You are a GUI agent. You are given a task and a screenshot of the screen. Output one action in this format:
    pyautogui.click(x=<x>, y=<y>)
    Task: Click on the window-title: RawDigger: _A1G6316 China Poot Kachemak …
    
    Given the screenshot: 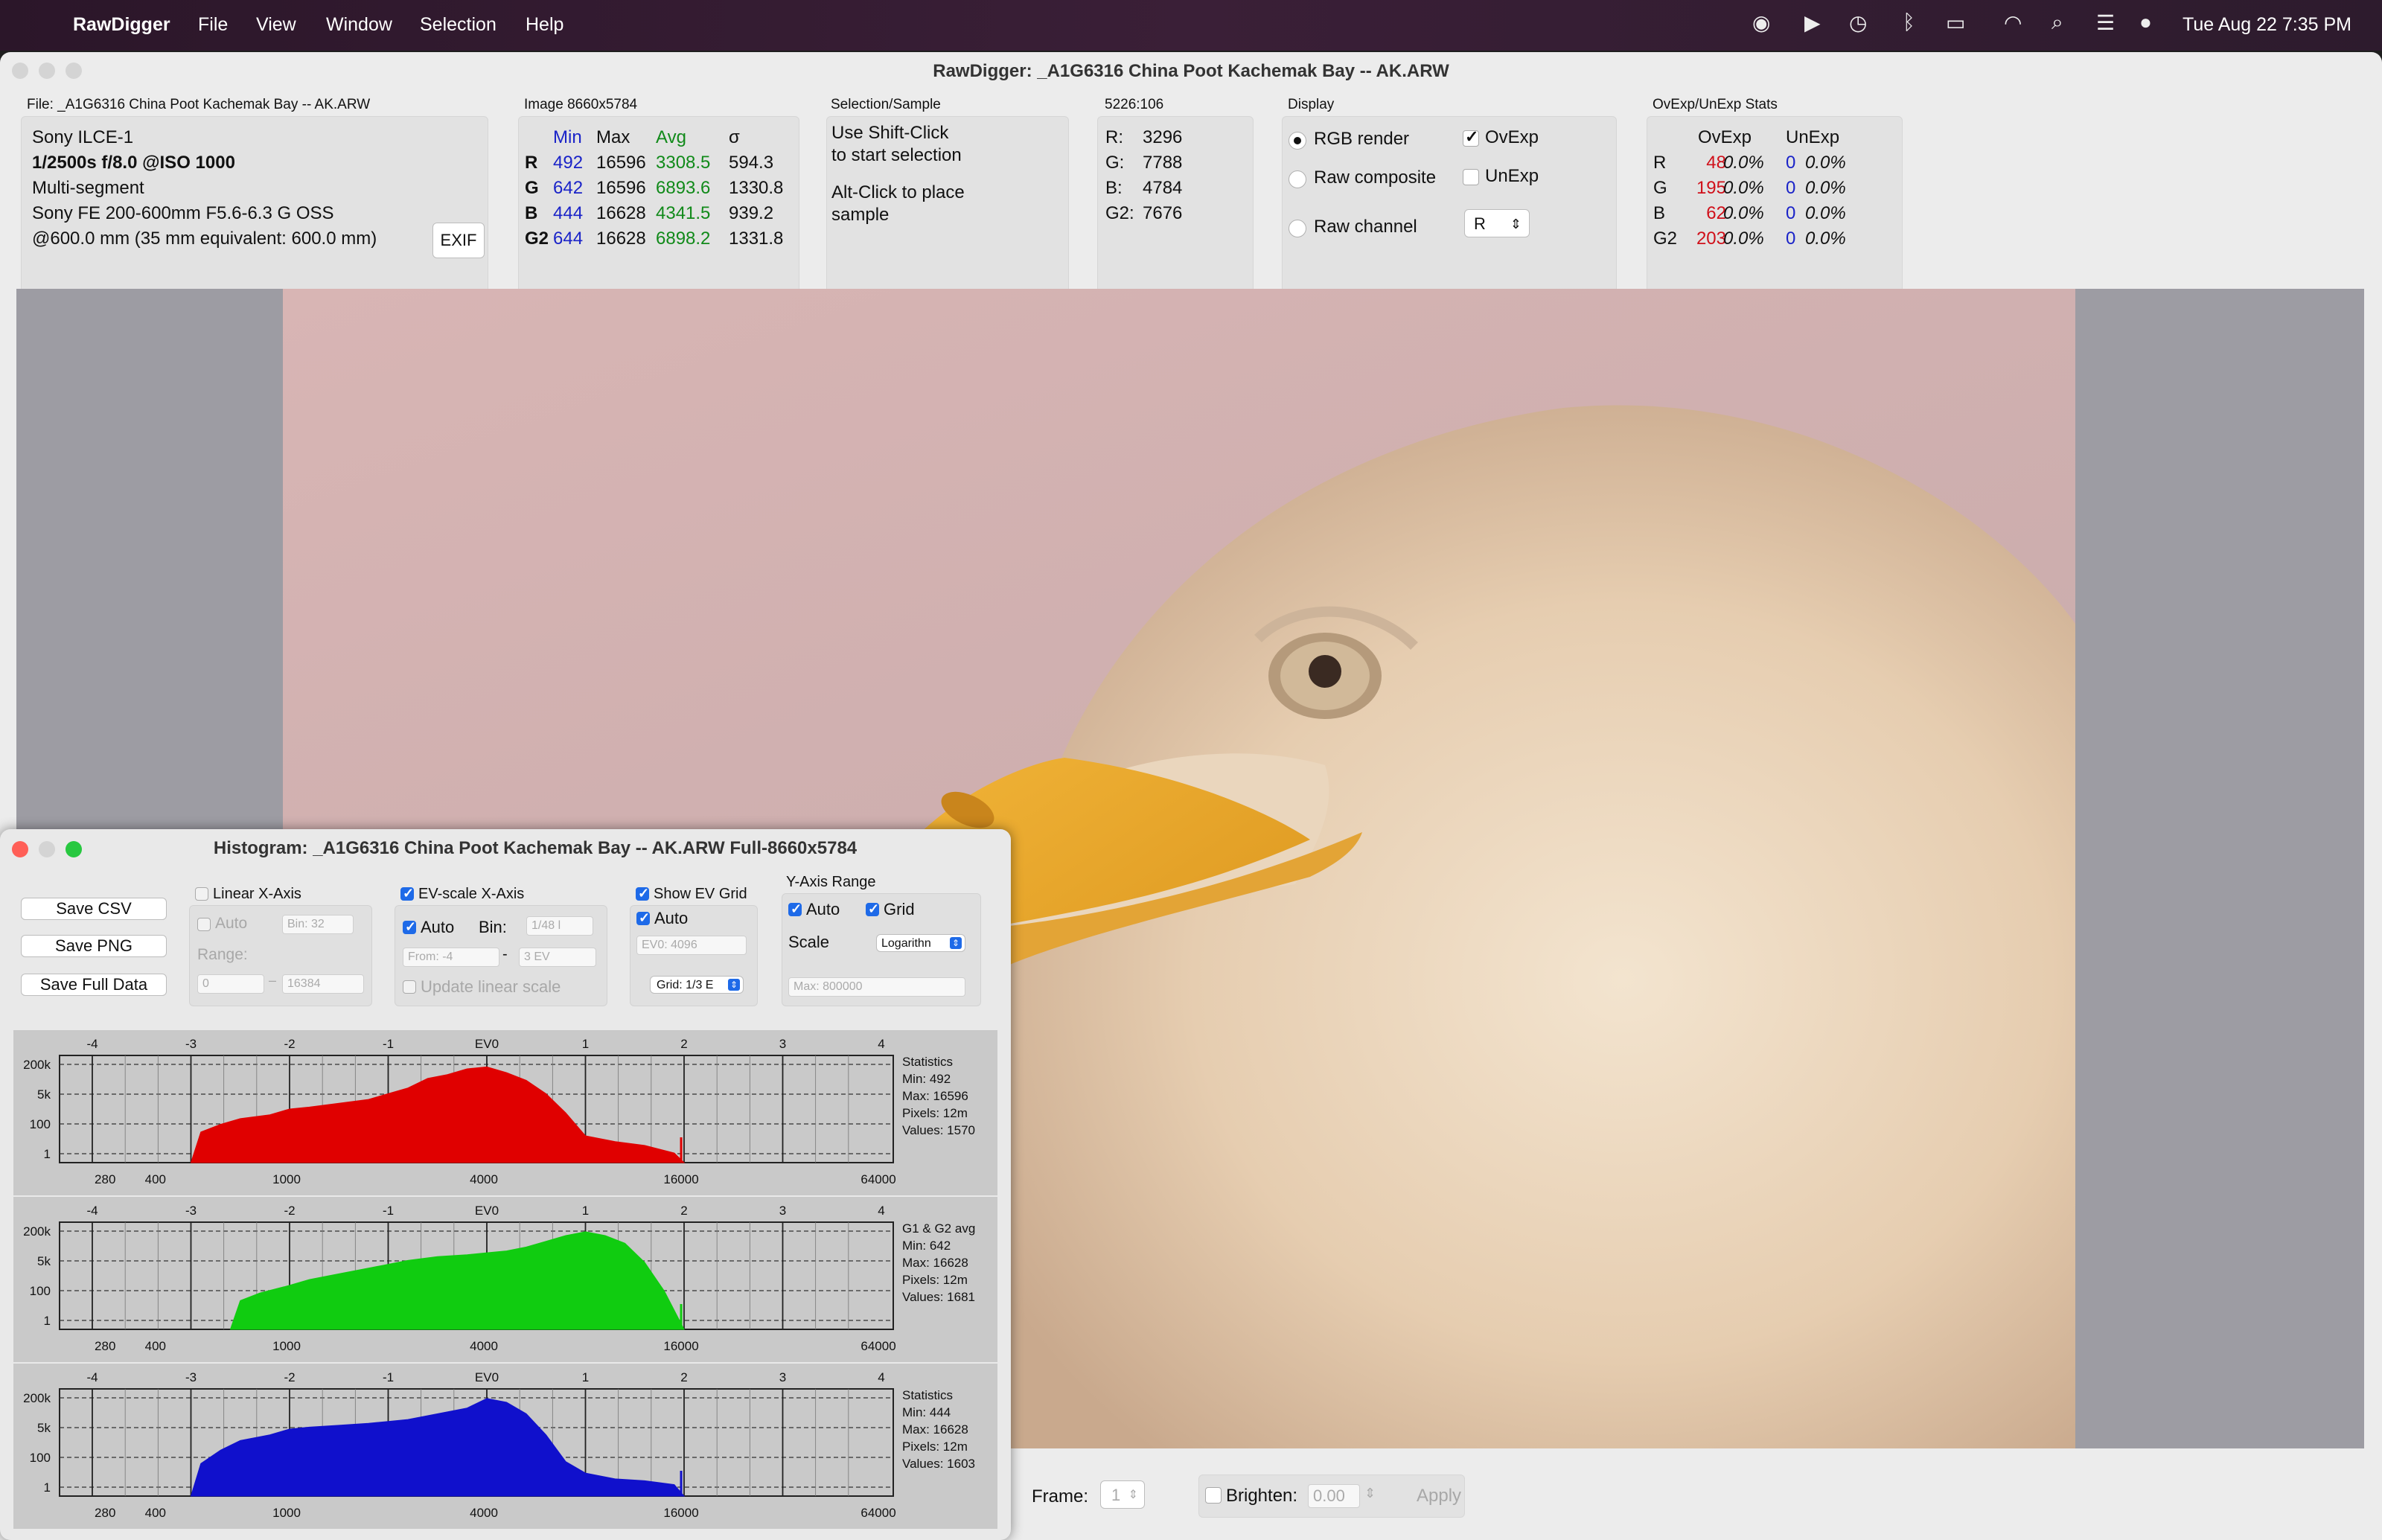 What is the action you would take?
    pyautogui.click(x=1191, y=71)
    